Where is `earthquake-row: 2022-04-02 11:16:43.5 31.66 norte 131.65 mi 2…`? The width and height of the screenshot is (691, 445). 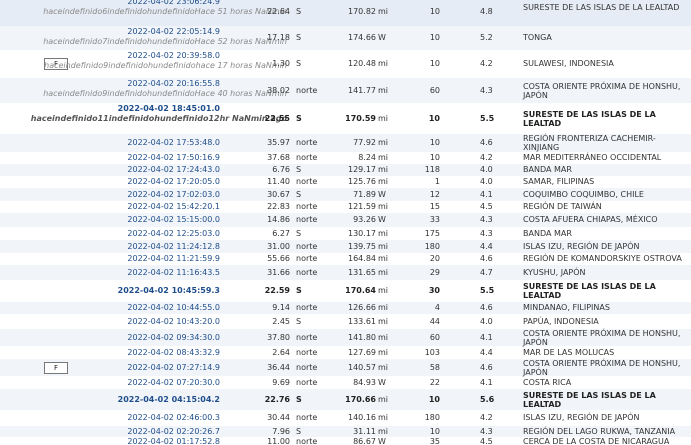 earthquake-row: 2022-04-02 11:16:43.5 31.66 norte 131.65 mi 2… is located at coordinates (345, 272).